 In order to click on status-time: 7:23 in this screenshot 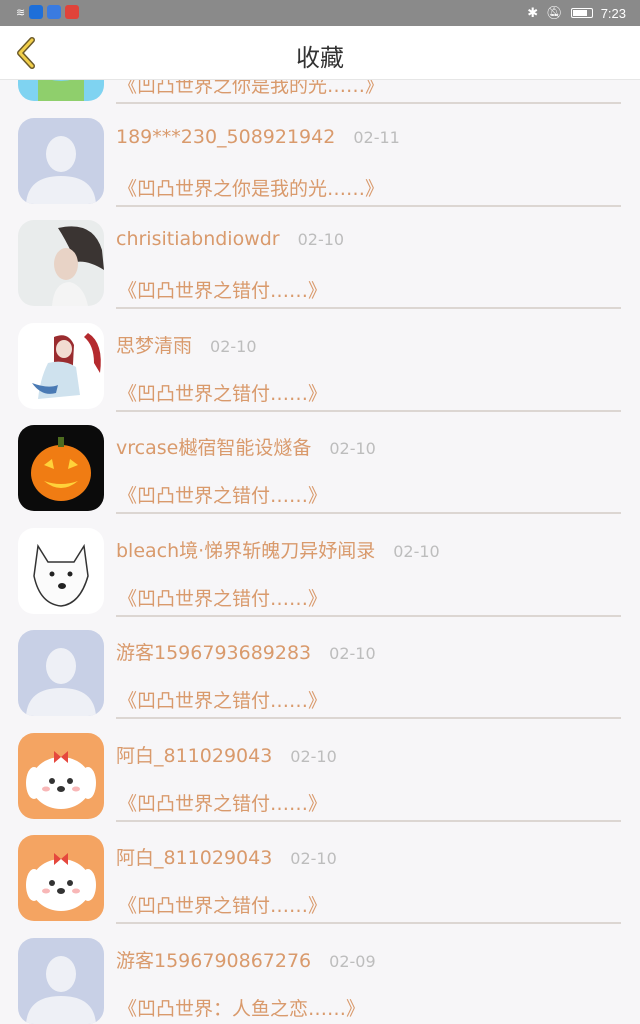, I will do `click(613, 13)`.